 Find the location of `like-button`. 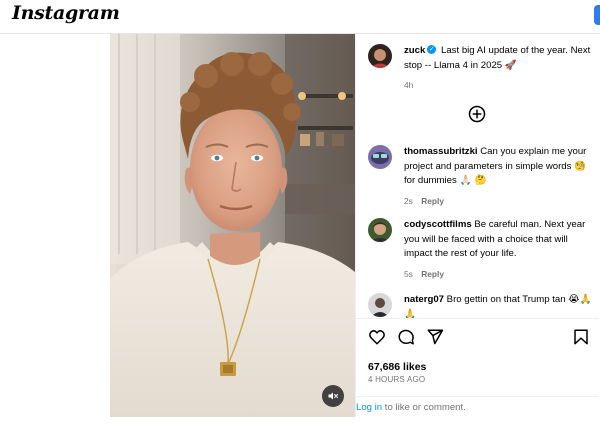

like-button is located at coordinates (377, 337).